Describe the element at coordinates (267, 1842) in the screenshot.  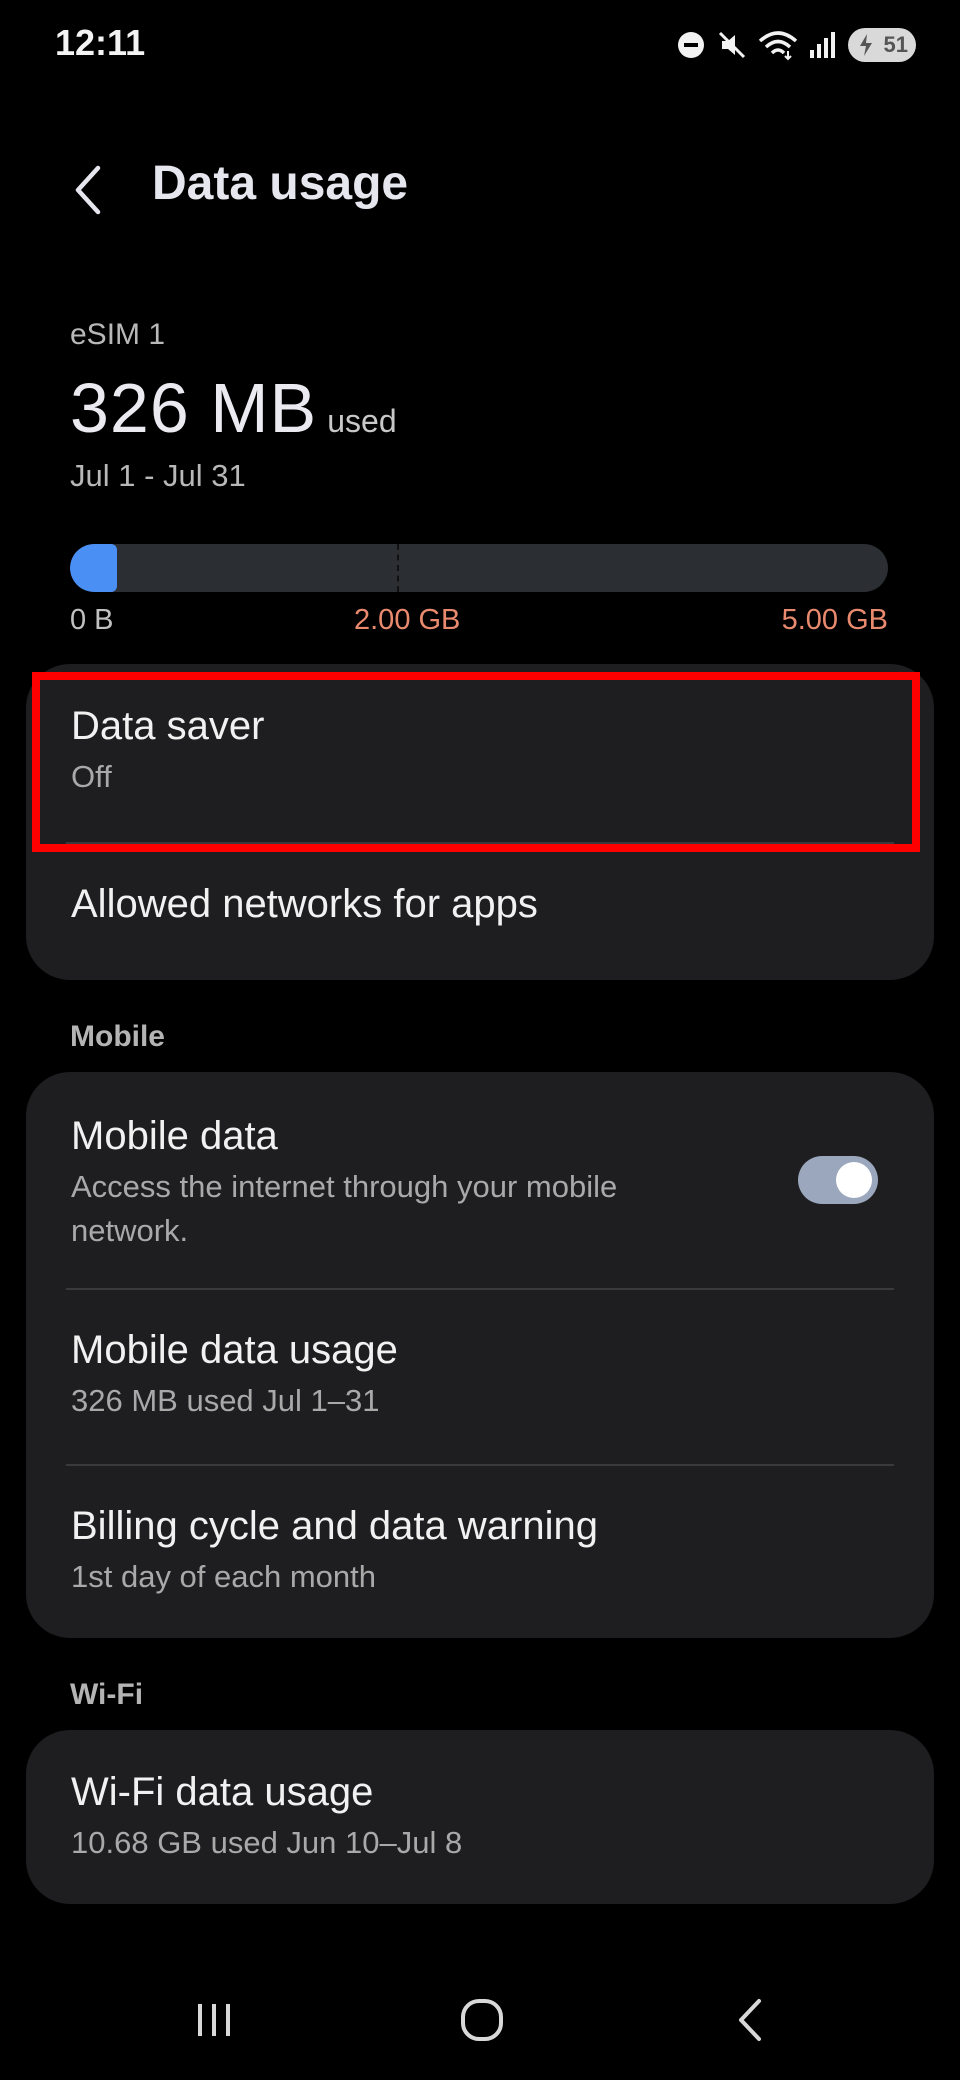
I see `wifi-data-usage-subtitle: 10.68 GB used Jun 10–Jul 8` at that location.